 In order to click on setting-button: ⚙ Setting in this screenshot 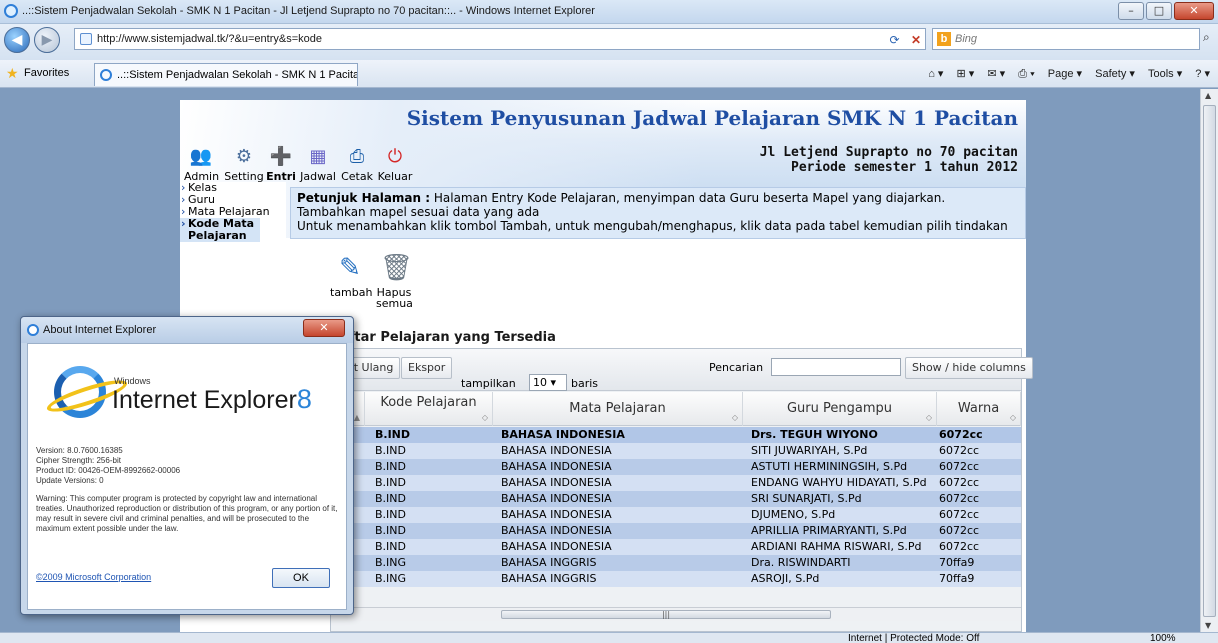, I will do `click(244, 164)`.